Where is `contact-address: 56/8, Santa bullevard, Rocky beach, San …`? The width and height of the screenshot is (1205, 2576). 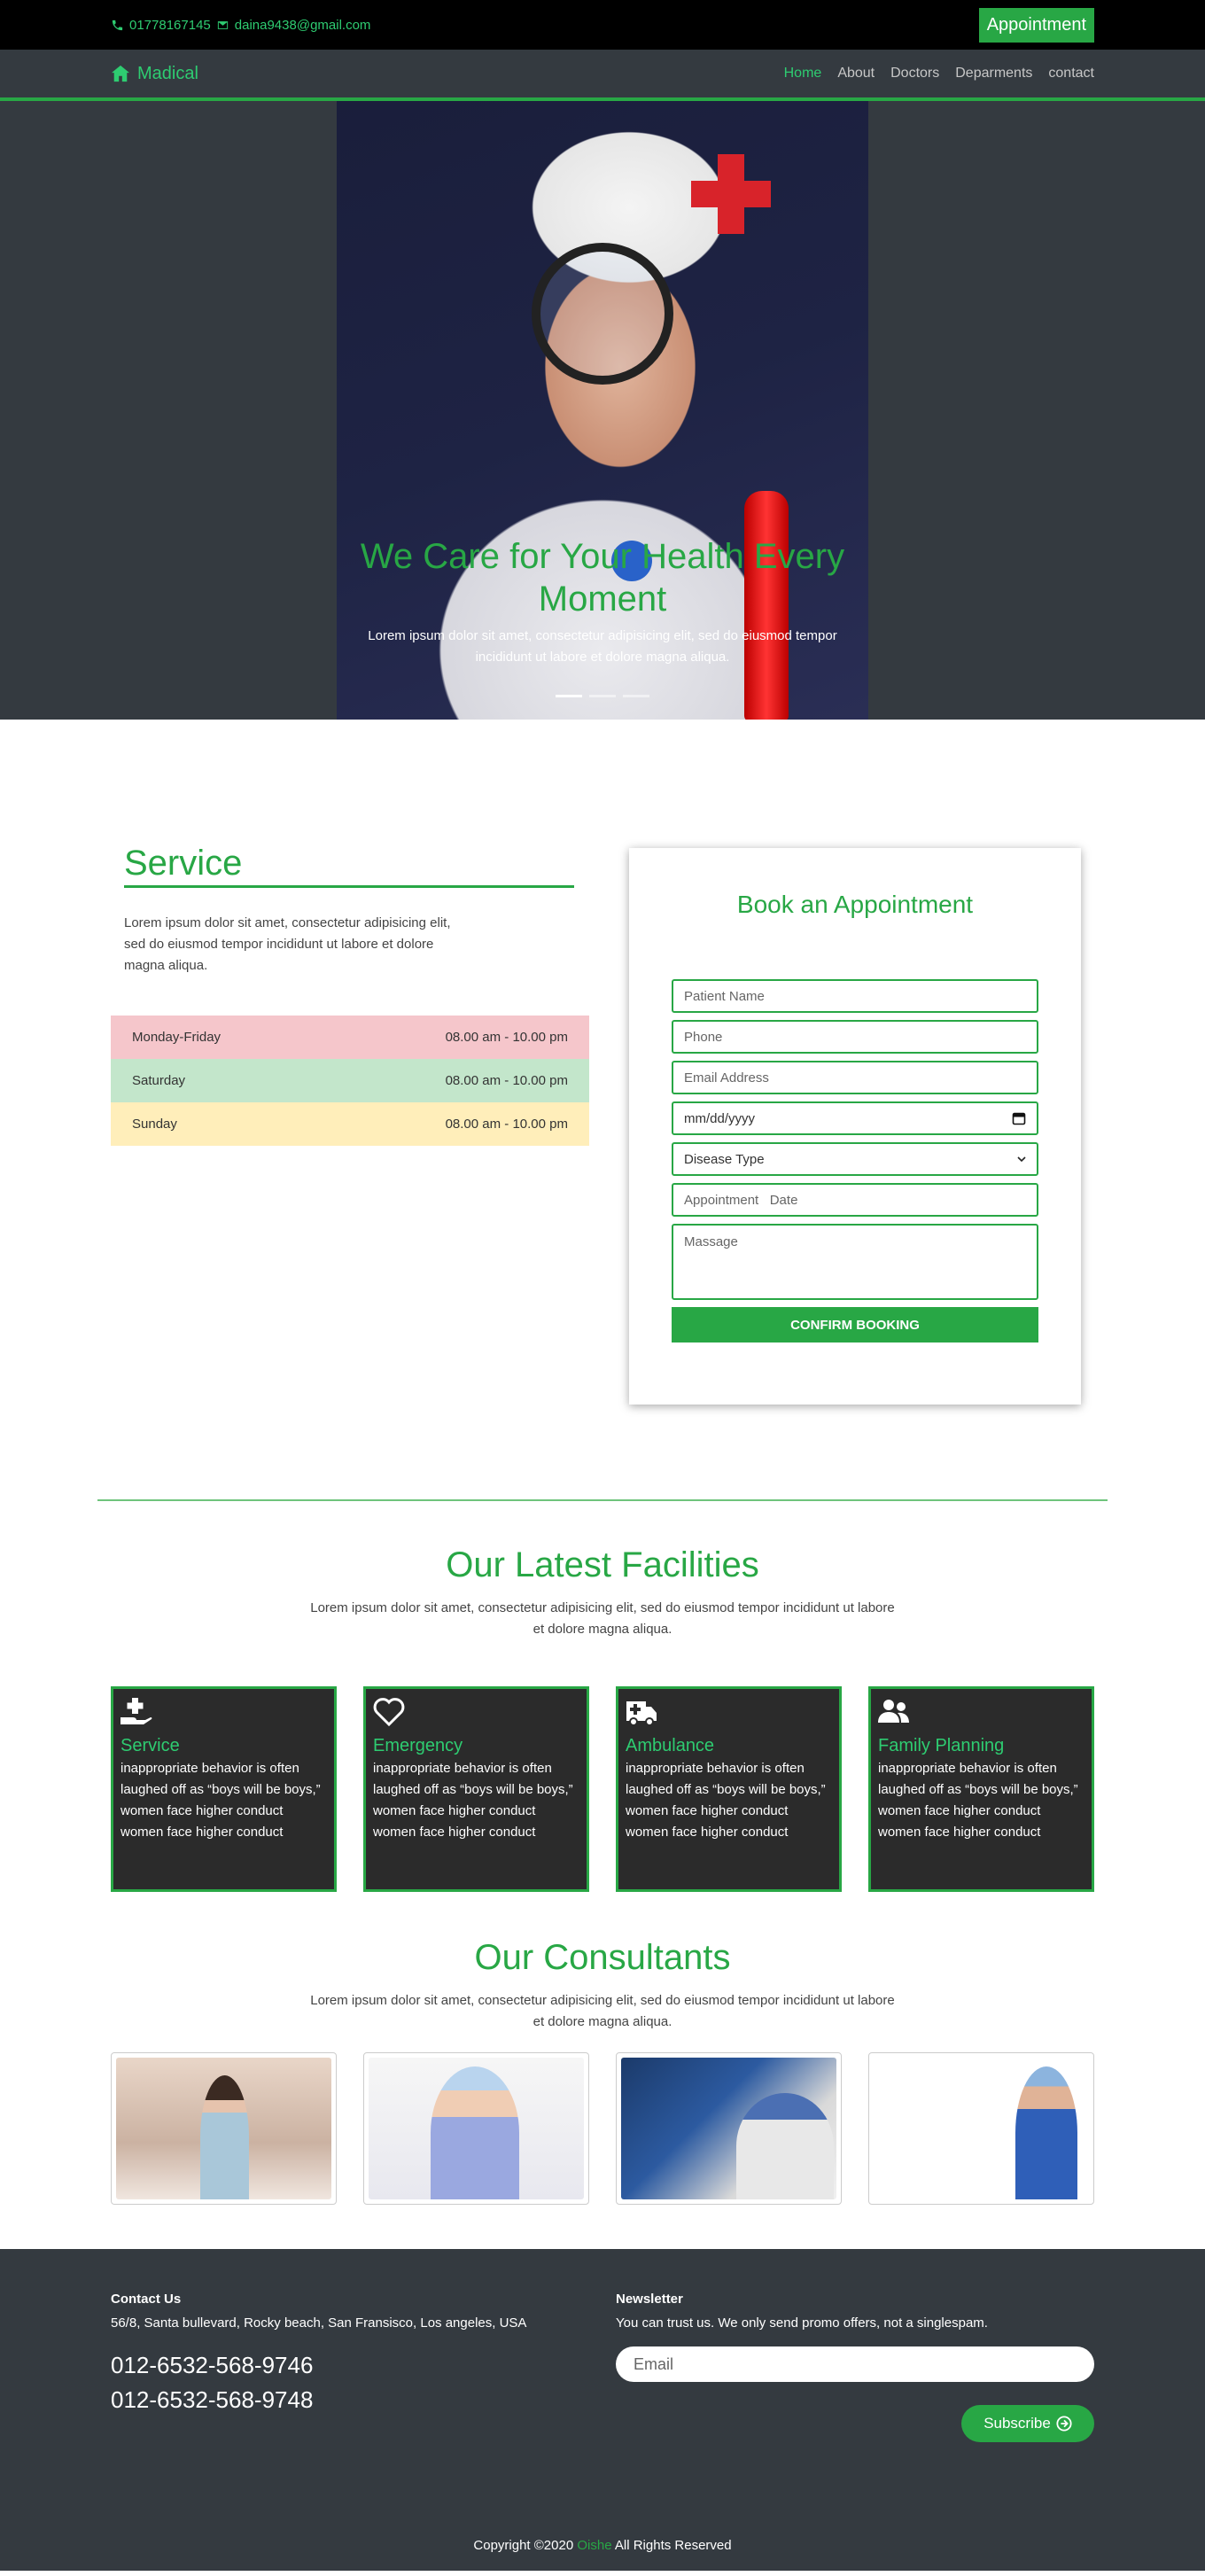
contact-address: 56/8, Santa bullevard, Rocky beach, San … is located at coordinates (319, 2323).